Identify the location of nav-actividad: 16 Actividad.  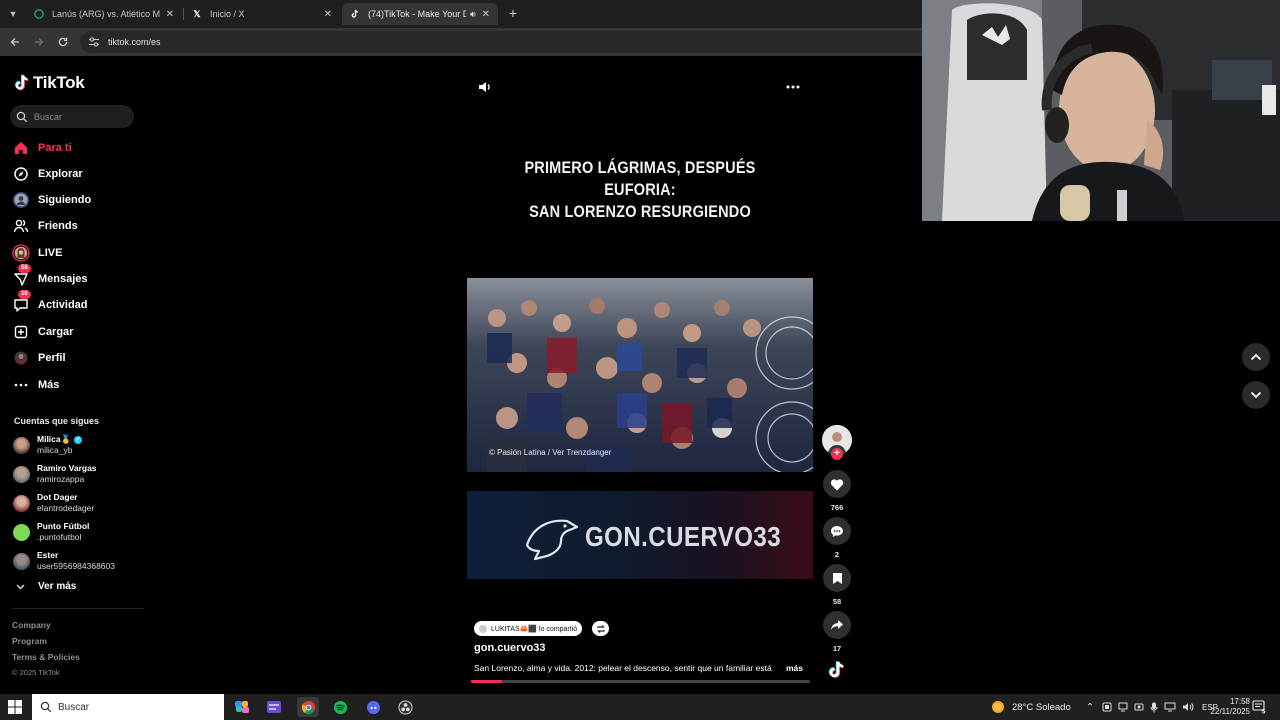
(74, 302).